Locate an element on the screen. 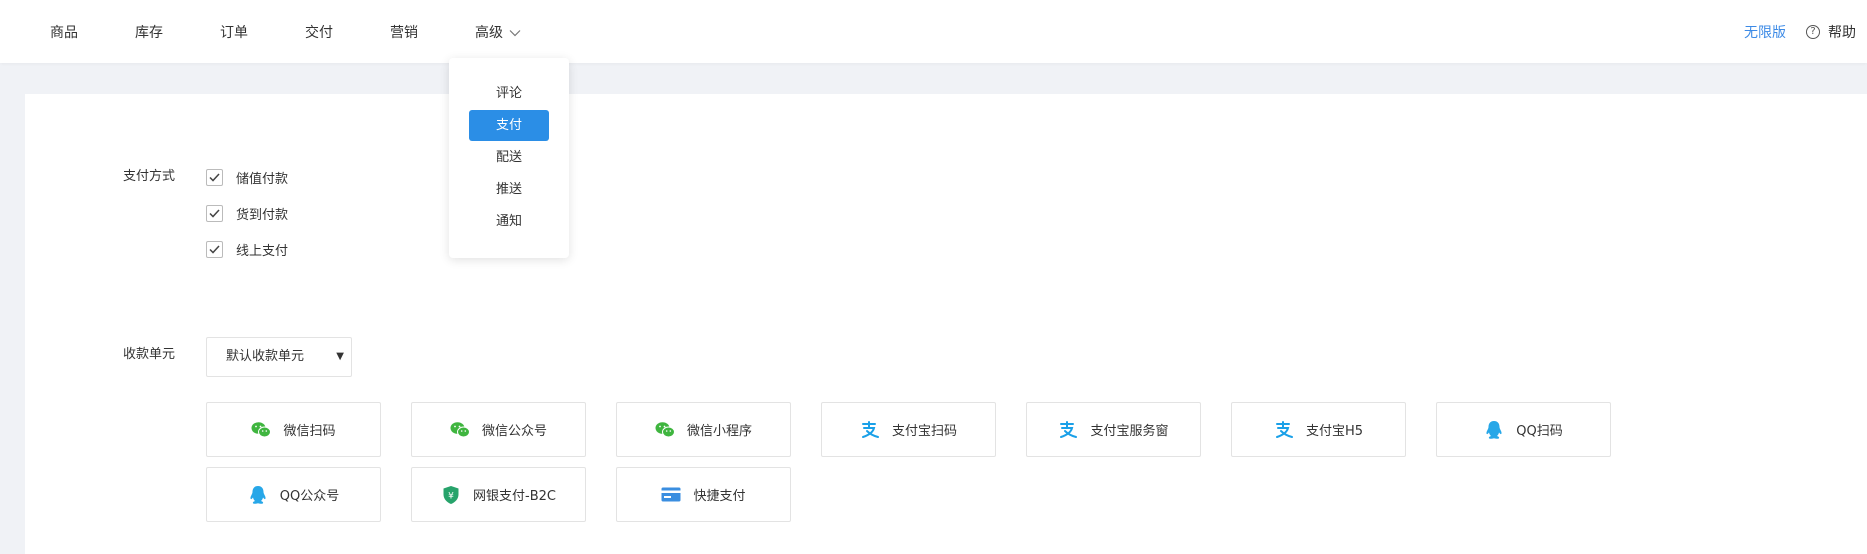 Image resolution: width=1867 pixels, height=554 pixels. top-right-actions: 无限版 ? 帮助 is located at coordinates (1800, 32).